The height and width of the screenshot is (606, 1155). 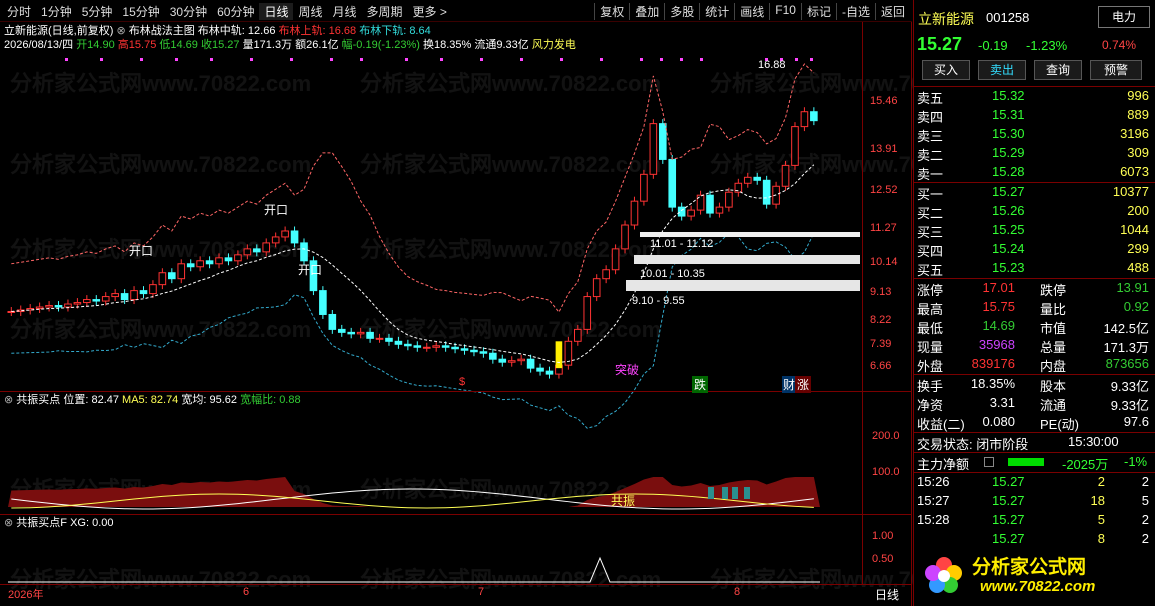 I want to click on sub2-close-icon: ⊗, so click(x=8, y=523).